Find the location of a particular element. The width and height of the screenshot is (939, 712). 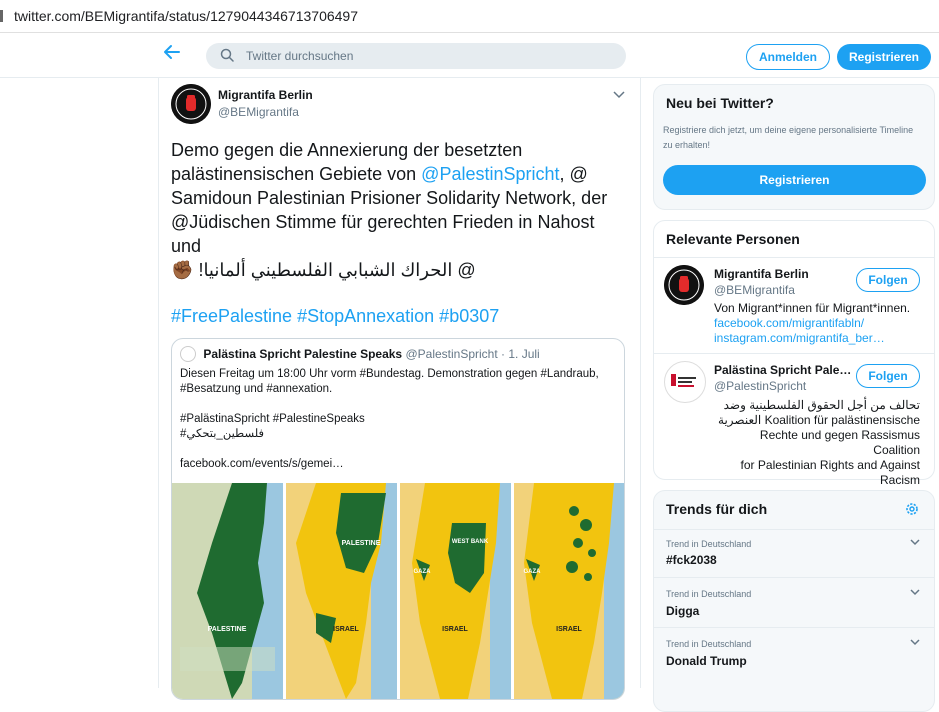

quote-author-handle: @PalestinSpricht is located at coordinates (451, 354).